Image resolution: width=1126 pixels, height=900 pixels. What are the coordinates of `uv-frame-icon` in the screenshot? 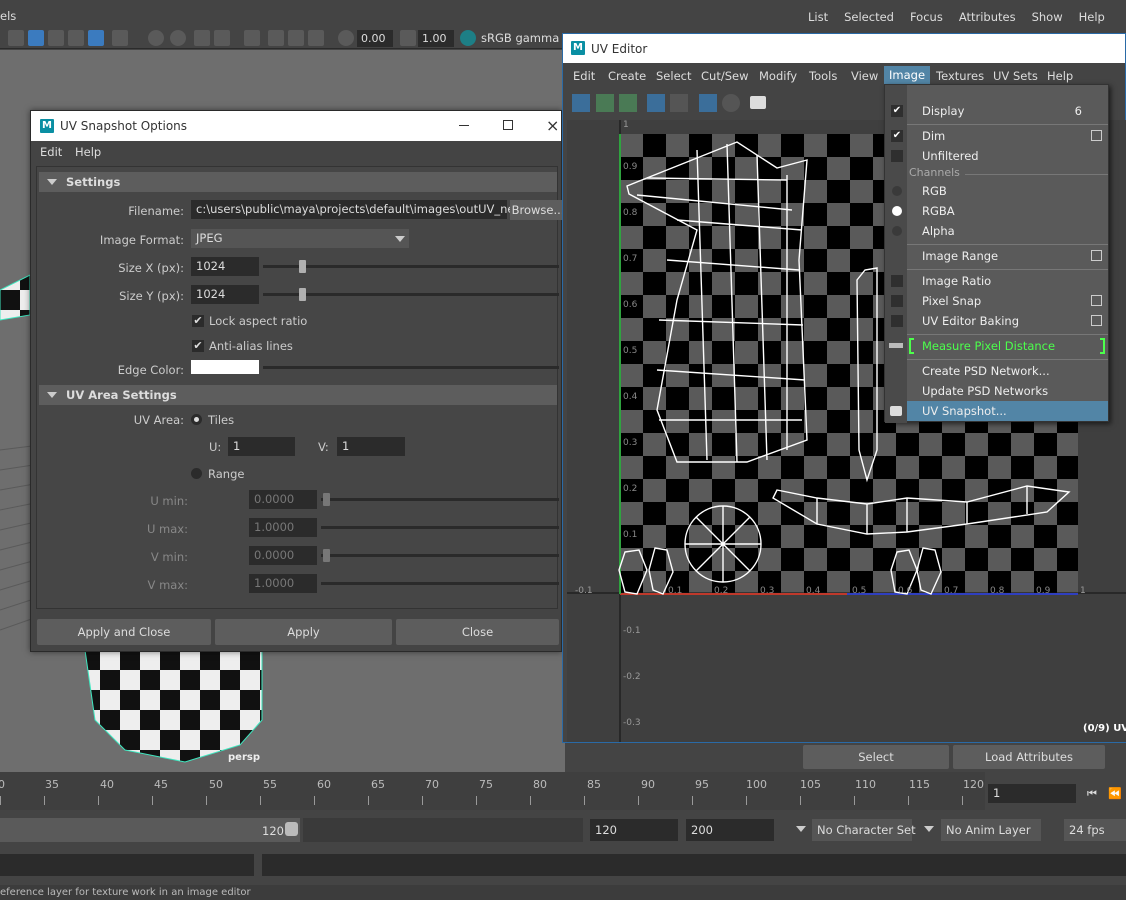 It's located at (656, 103).